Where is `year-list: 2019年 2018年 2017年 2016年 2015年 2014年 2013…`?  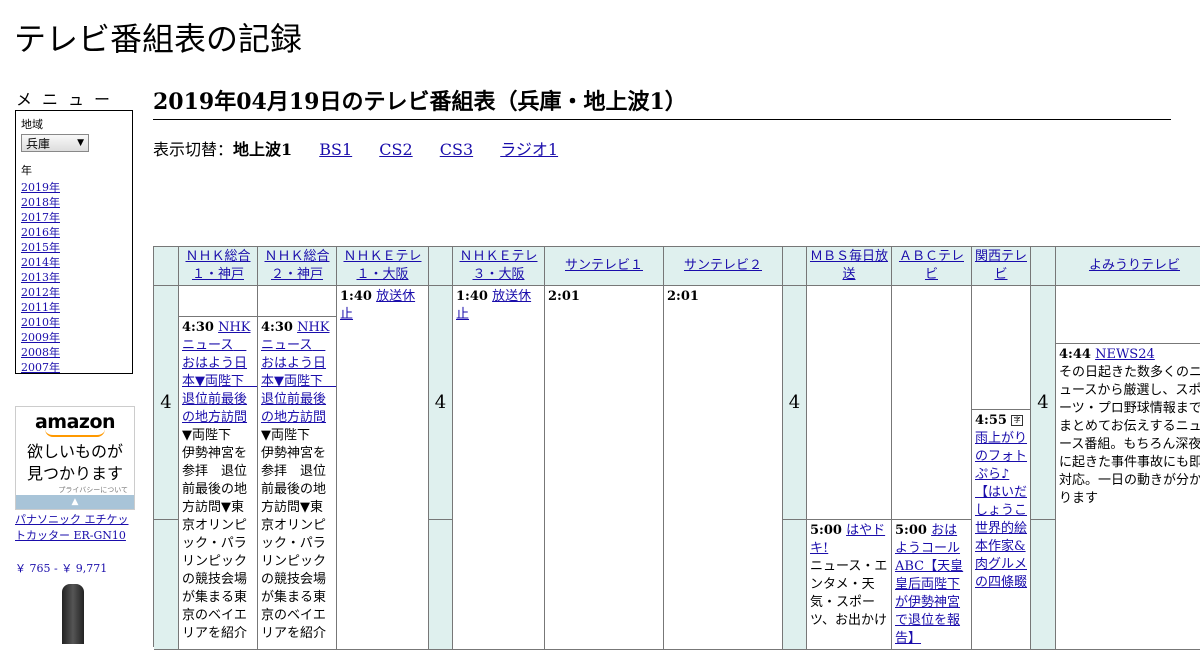
year-list: 2019年 2018年 2017年 2016年 2015年 2014年 2013… is located at coordinates (74, 277).